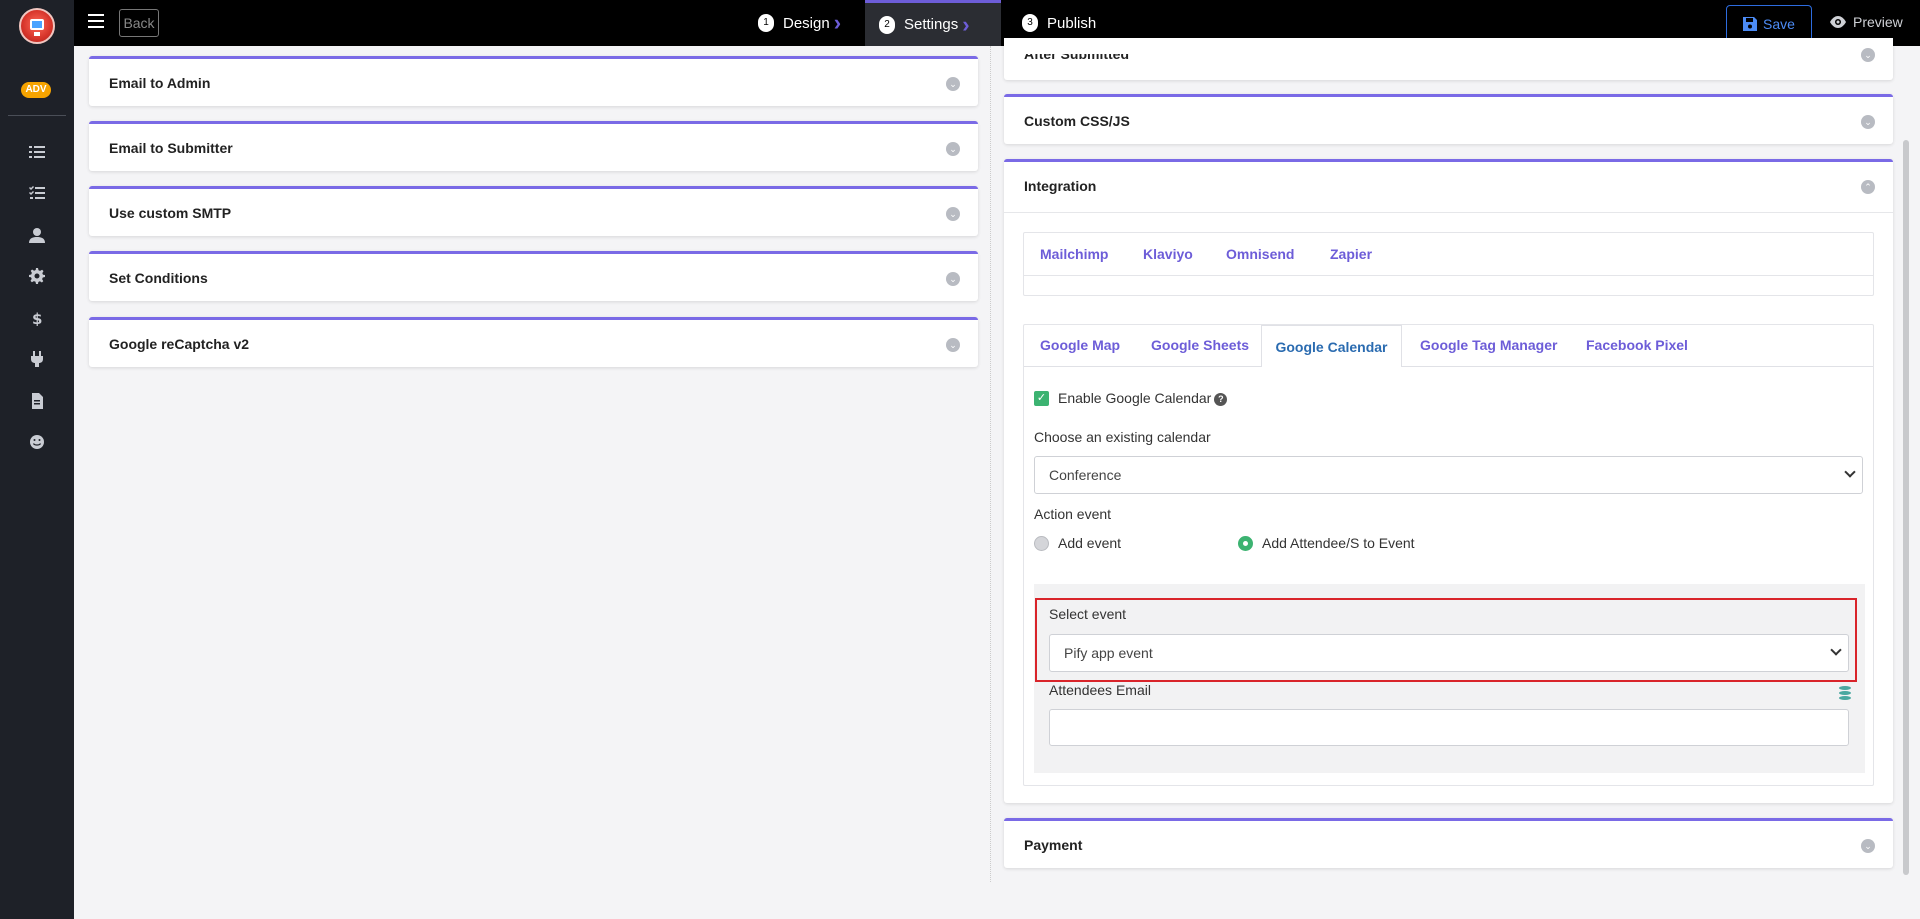 The height and width of the screenshot is (919, 1920). Describe the element at coordinates (37, 26) in the screenshot. I see `app-logo` at that location.